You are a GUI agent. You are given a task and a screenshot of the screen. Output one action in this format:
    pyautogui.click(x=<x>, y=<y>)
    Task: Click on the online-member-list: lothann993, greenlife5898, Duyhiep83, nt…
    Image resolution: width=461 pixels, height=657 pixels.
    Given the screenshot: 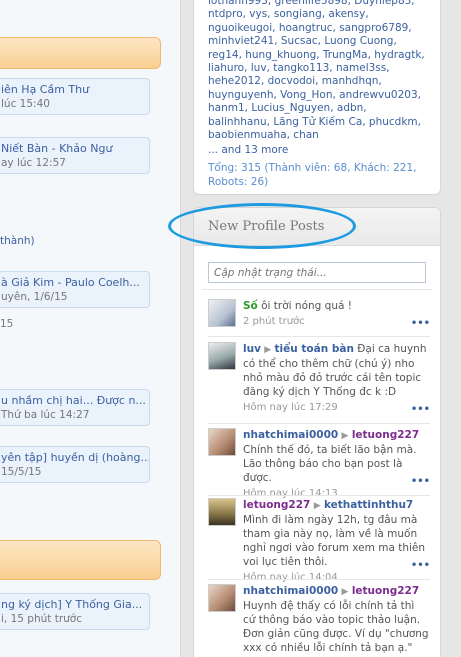 What is the action you would take?
    pyautogui.click(x=319, y=71)
    